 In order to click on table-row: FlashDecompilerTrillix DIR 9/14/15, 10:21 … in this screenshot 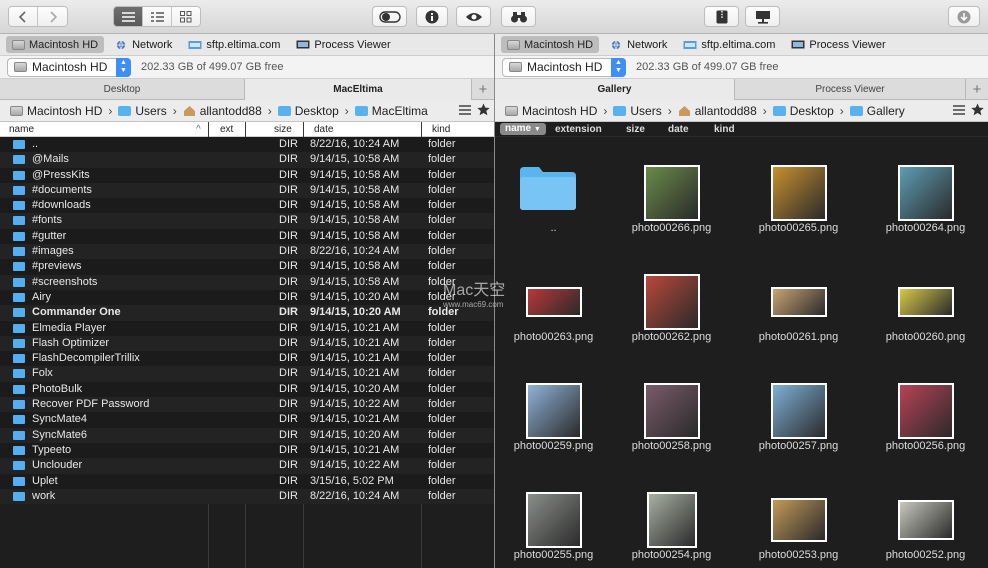, I will do `click(247, 359)`.